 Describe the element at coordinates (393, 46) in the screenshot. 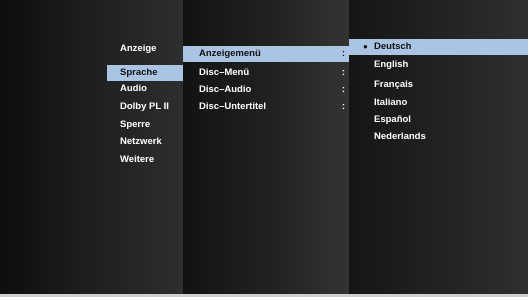

I see `option-label: Deutsch` at that location.